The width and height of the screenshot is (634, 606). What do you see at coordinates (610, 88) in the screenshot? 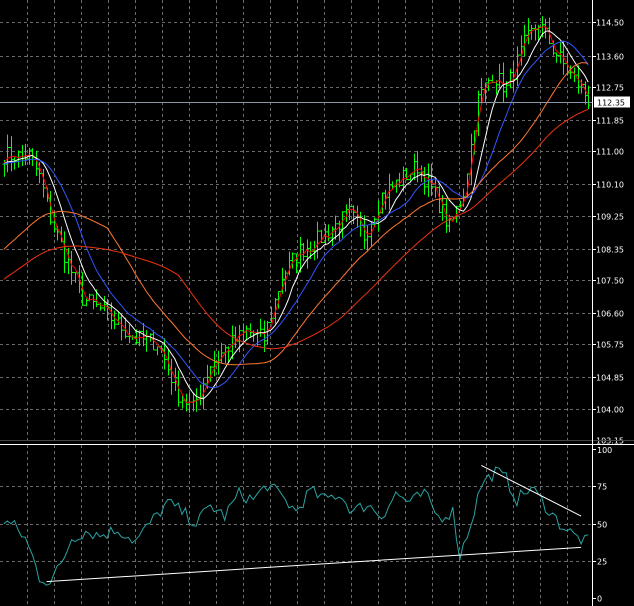
I see `price-tick-label: 112.75` at bounding box center [610, 88].